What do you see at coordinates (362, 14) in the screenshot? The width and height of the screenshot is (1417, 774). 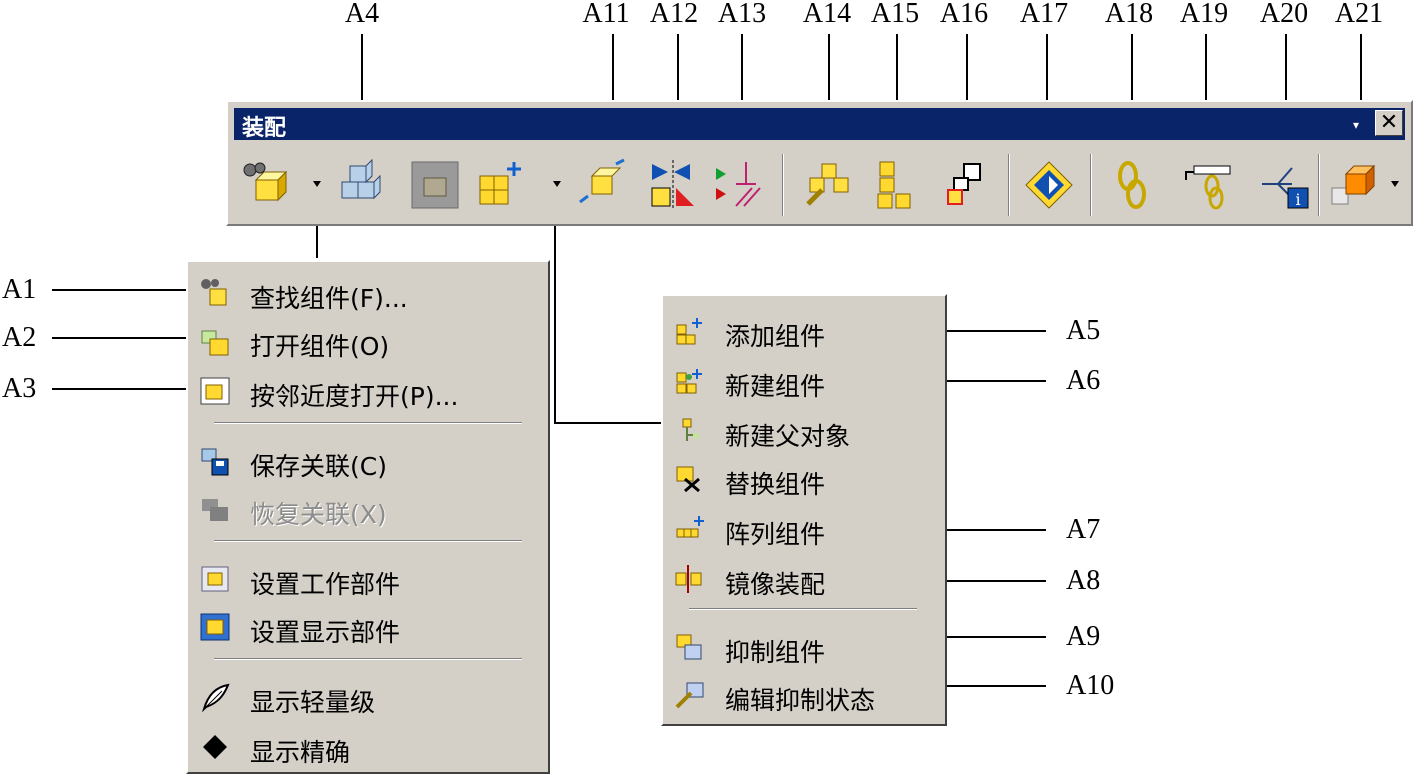 I see `callout-label: A4` at bounding box center [362, 14].